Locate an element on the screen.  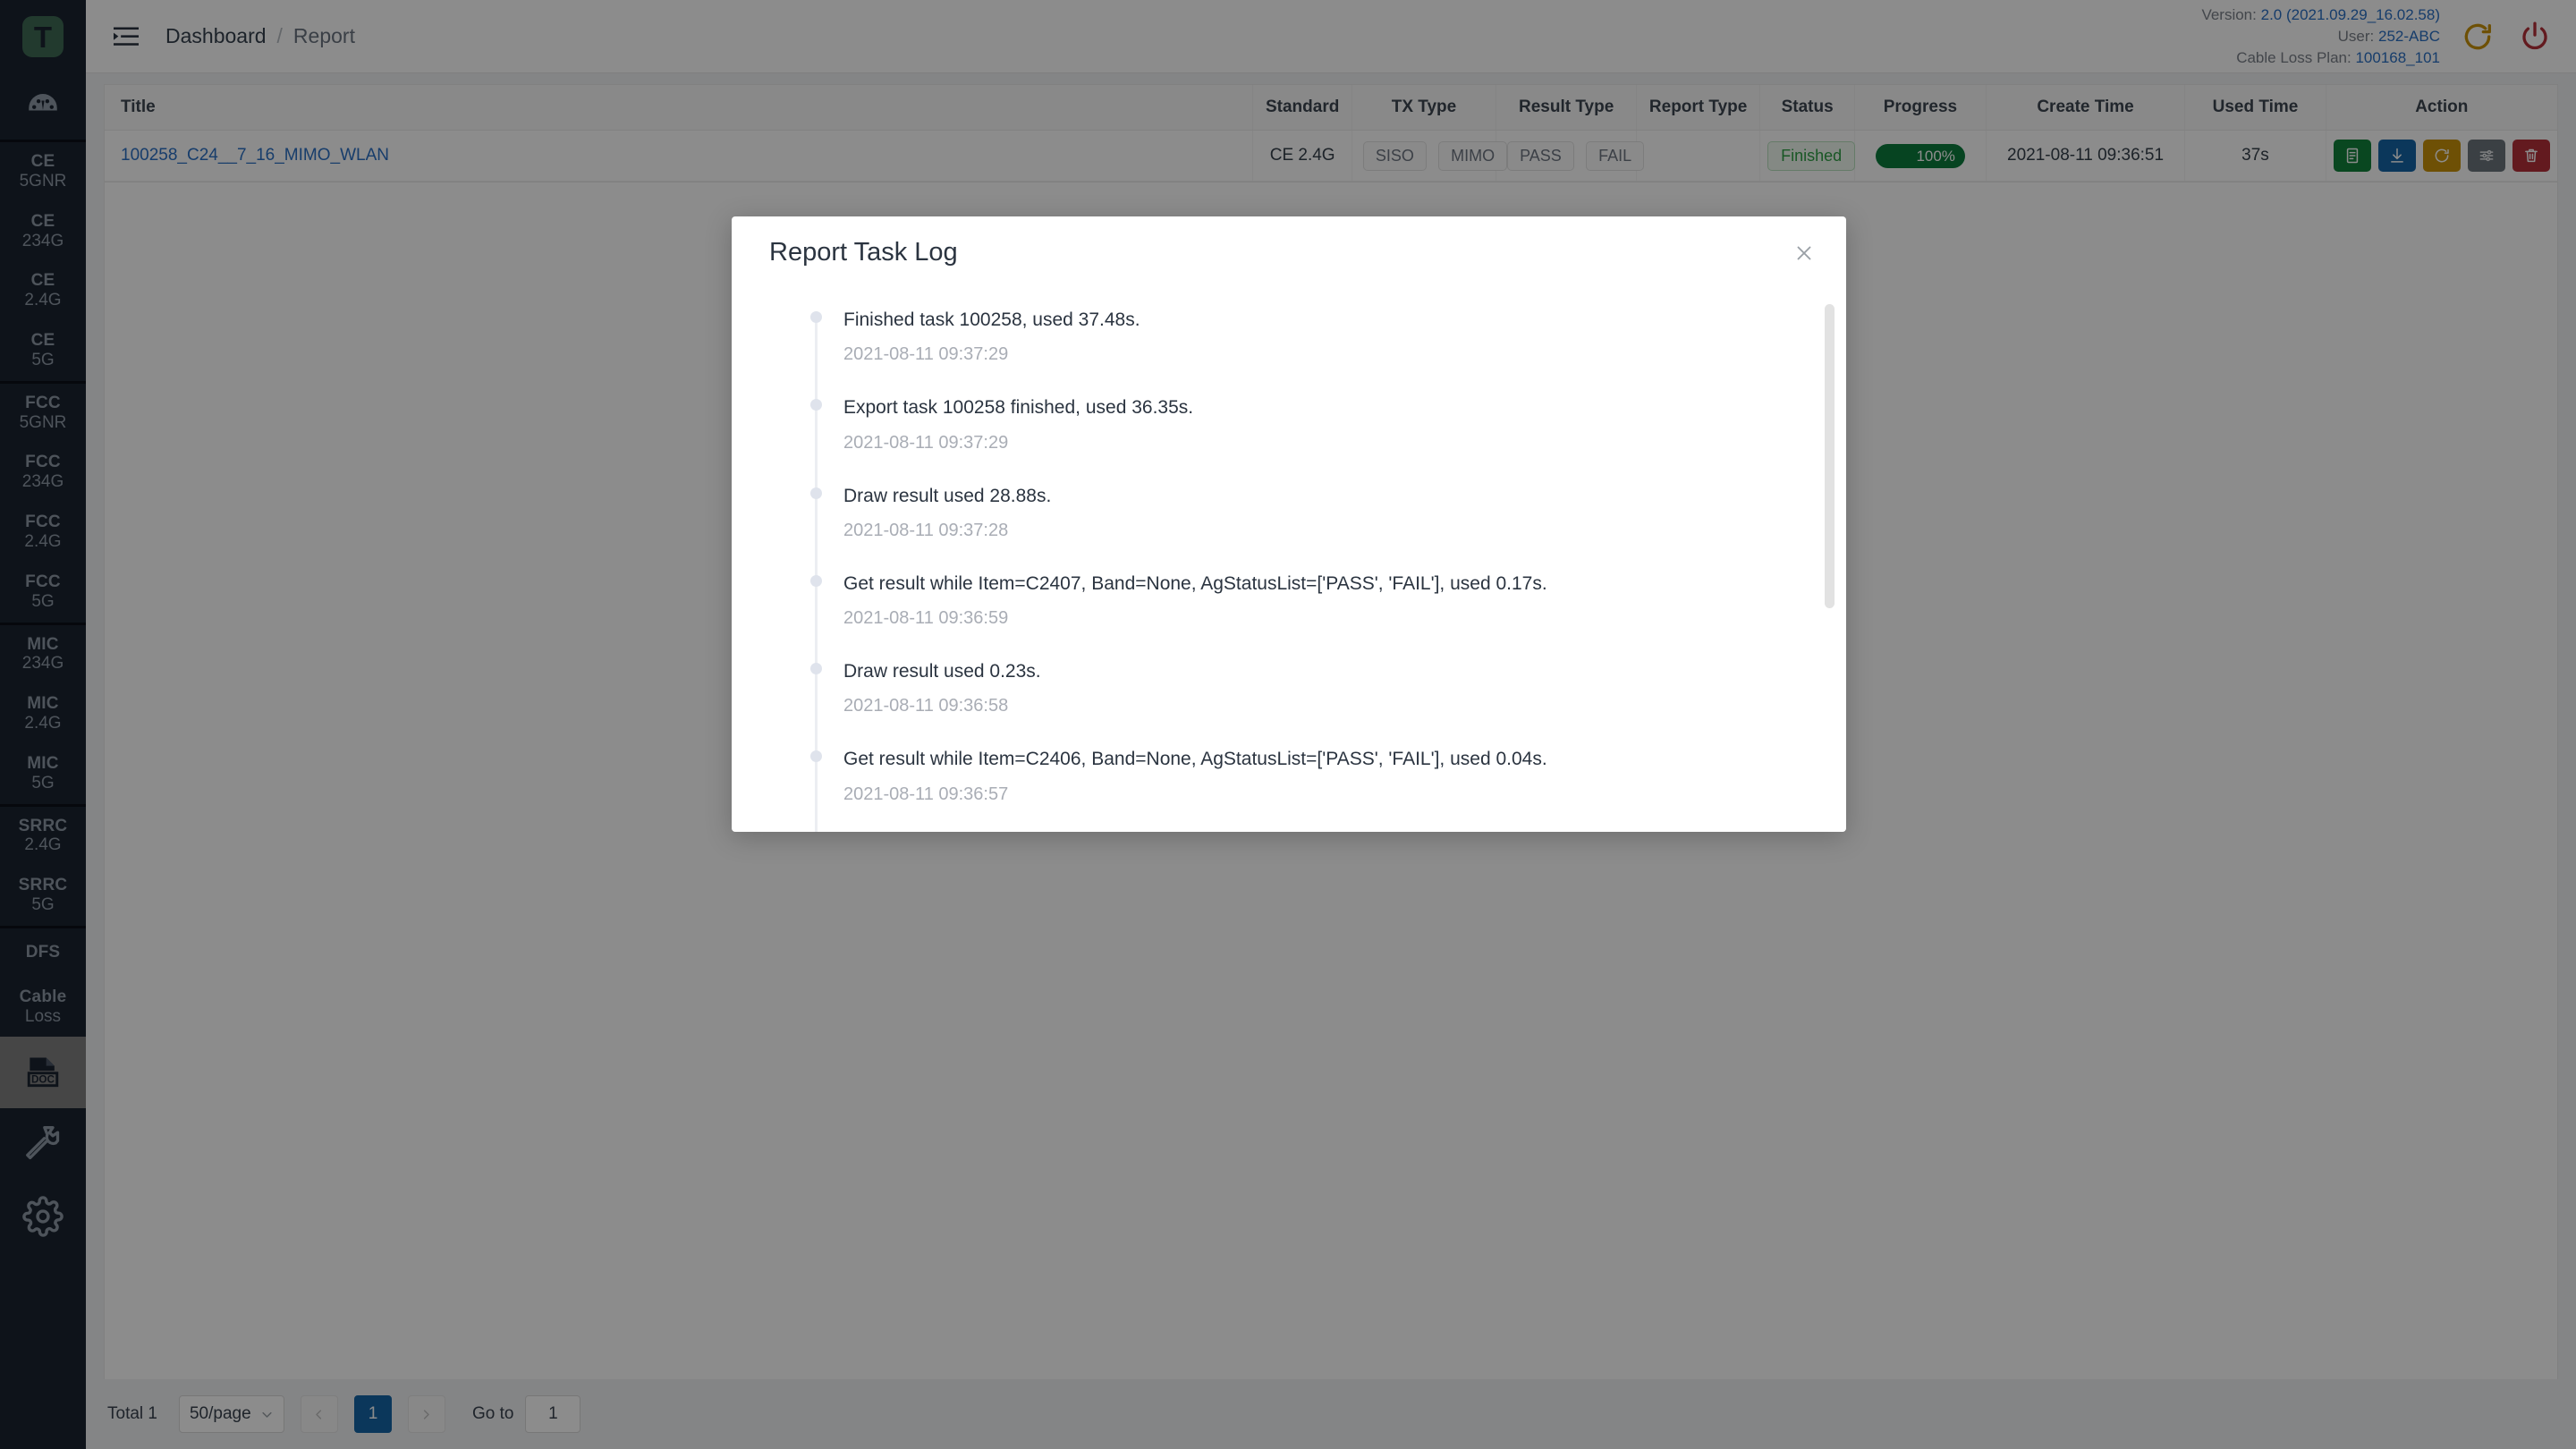
close-icon is located at coordinates (1804, 253).